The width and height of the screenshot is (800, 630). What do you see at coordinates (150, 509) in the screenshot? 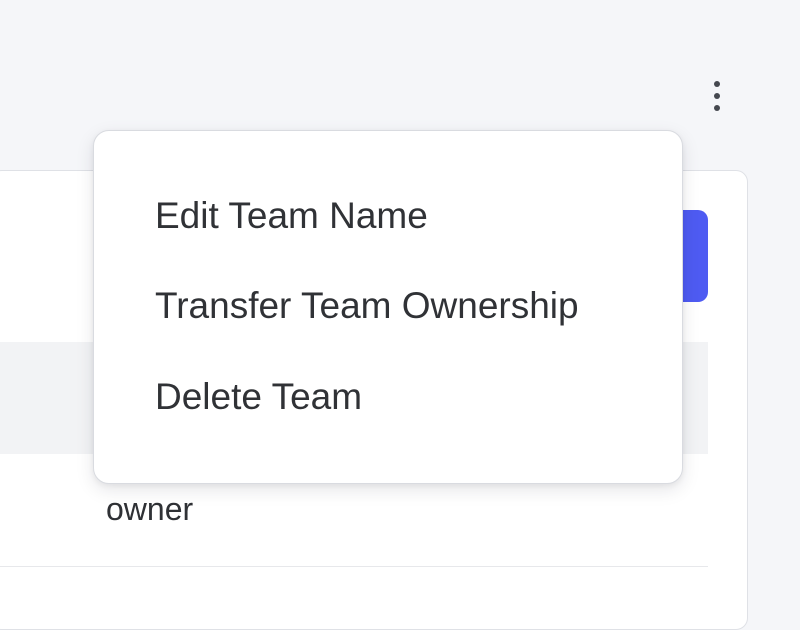
I see `role-cell: owner` at bounding box center [150, 509].